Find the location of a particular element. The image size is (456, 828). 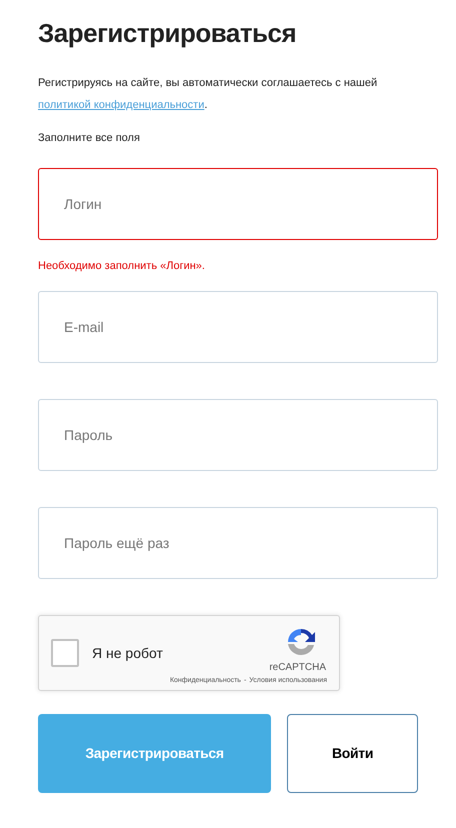

page-title: Зарегистрироваться is located at coordinates (168, 33).